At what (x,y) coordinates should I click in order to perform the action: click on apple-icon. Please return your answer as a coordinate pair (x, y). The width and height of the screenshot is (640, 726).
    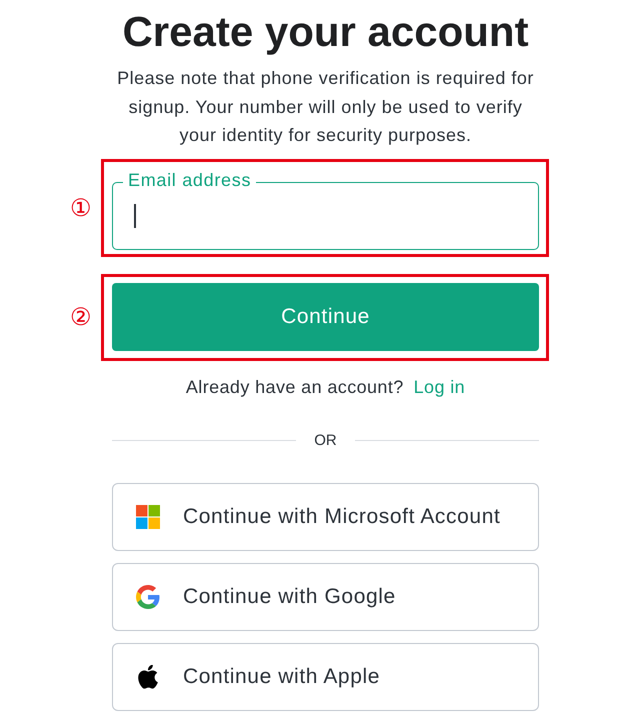
    Looking at the image, I should click on (148, 676).